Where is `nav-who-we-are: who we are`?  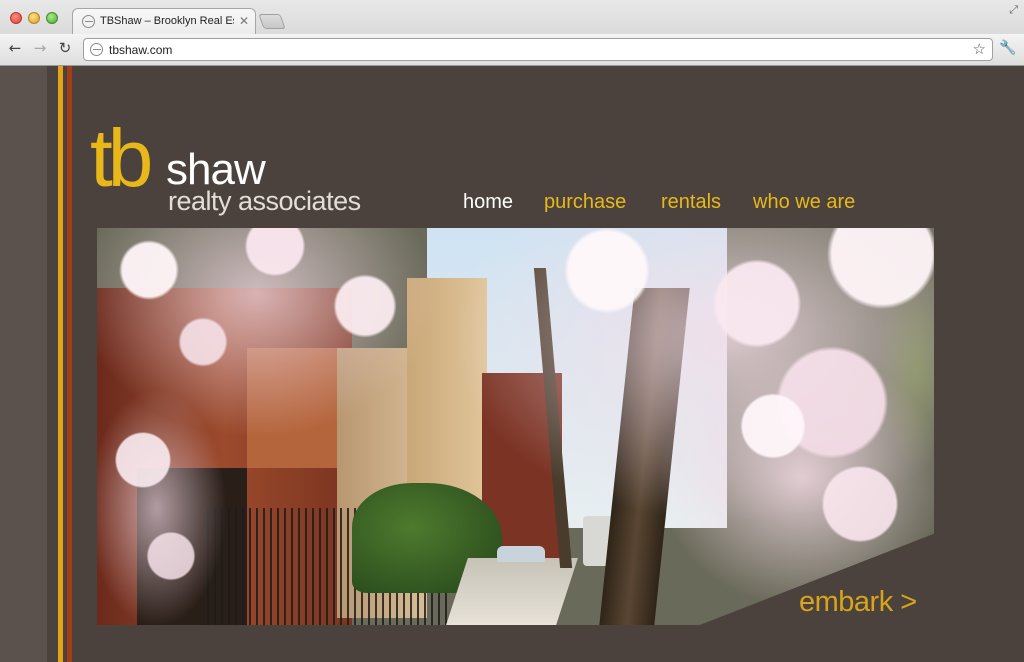
nav-who-we-are: who we are is located at coordinates (804, 202).